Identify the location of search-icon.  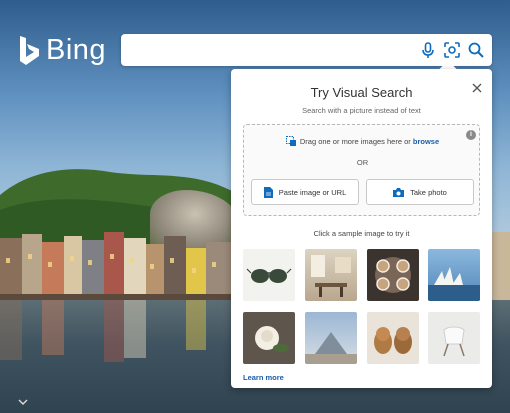
(476, 50).